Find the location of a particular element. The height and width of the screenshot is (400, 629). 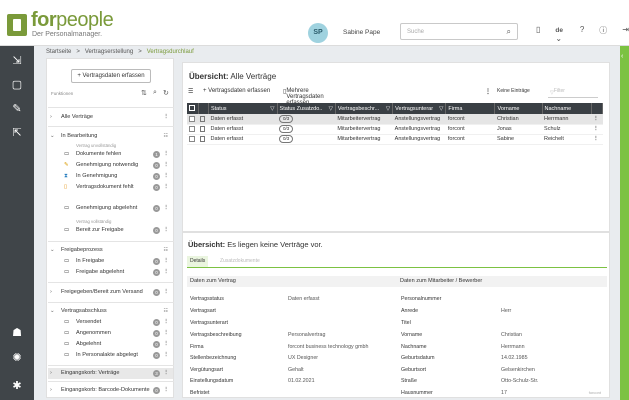

tree-item-eingangskorb-barcode: › Eingangskorb: Barcode-Dokumente 0 ⋮ is located at coordinates (110, 390).